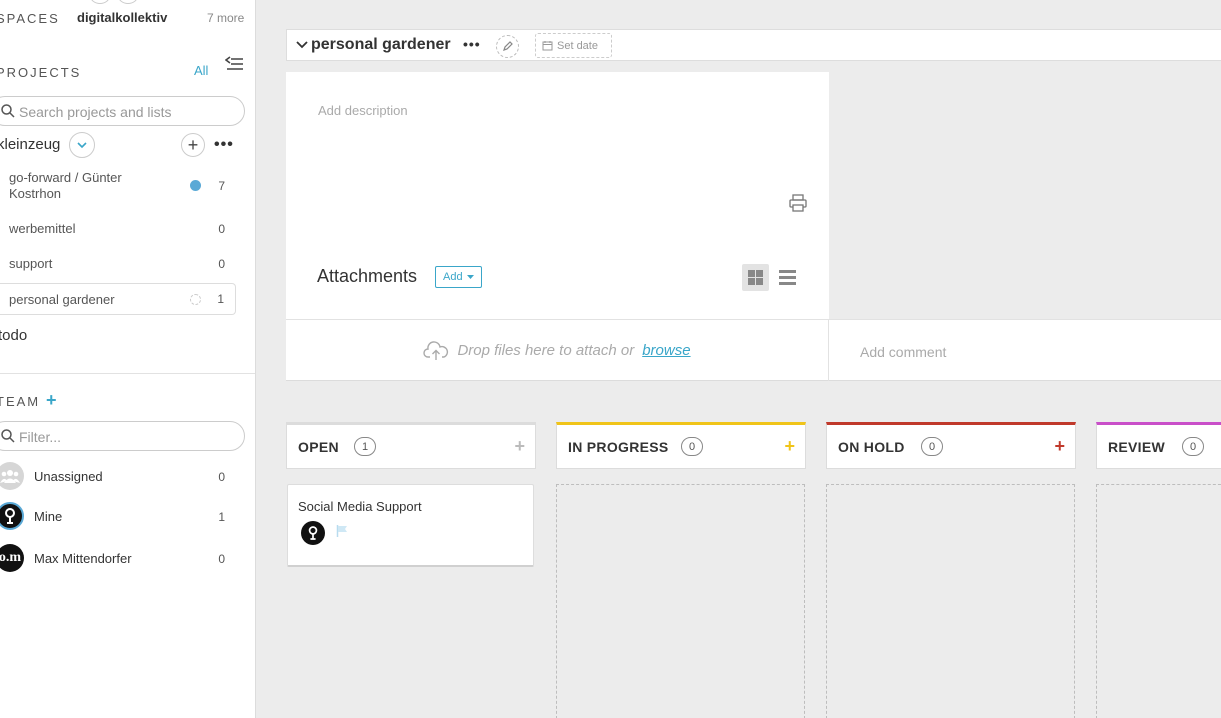 The image size is (1221, 718). Describe the element at coordinates (118, 230) in the screenshot. I see `sidebar-item-werbemittel: werbemittel 0` at that location.